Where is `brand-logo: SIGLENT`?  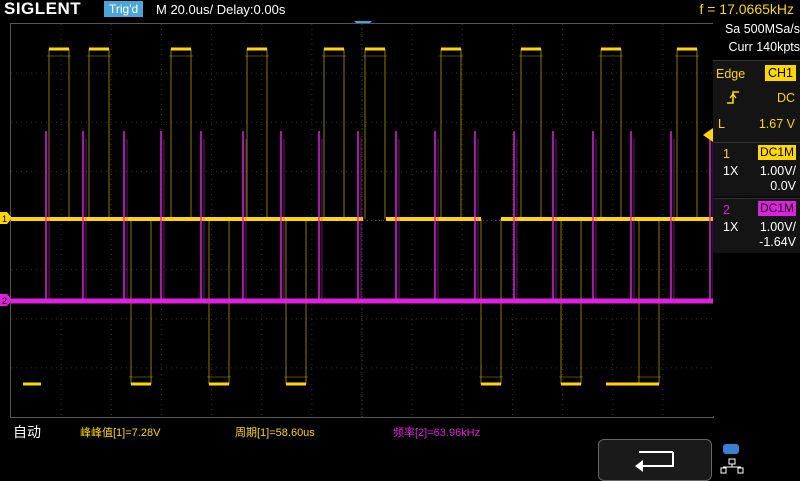 brand-logo: SIGLENT is located at coordinates (43, 9).